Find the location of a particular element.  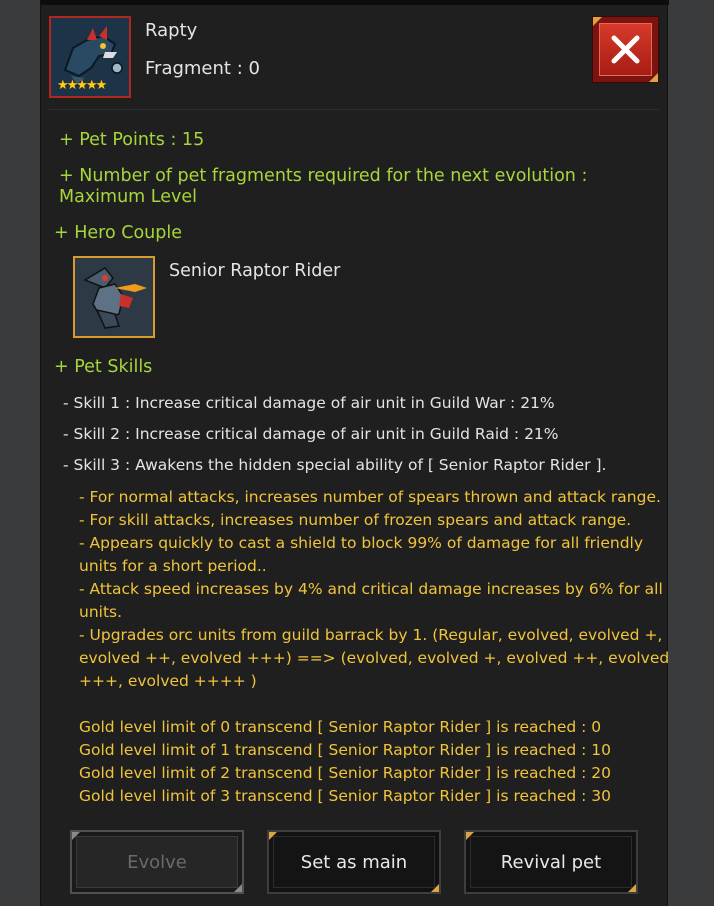

close-button is located at coordinates (625, 49).